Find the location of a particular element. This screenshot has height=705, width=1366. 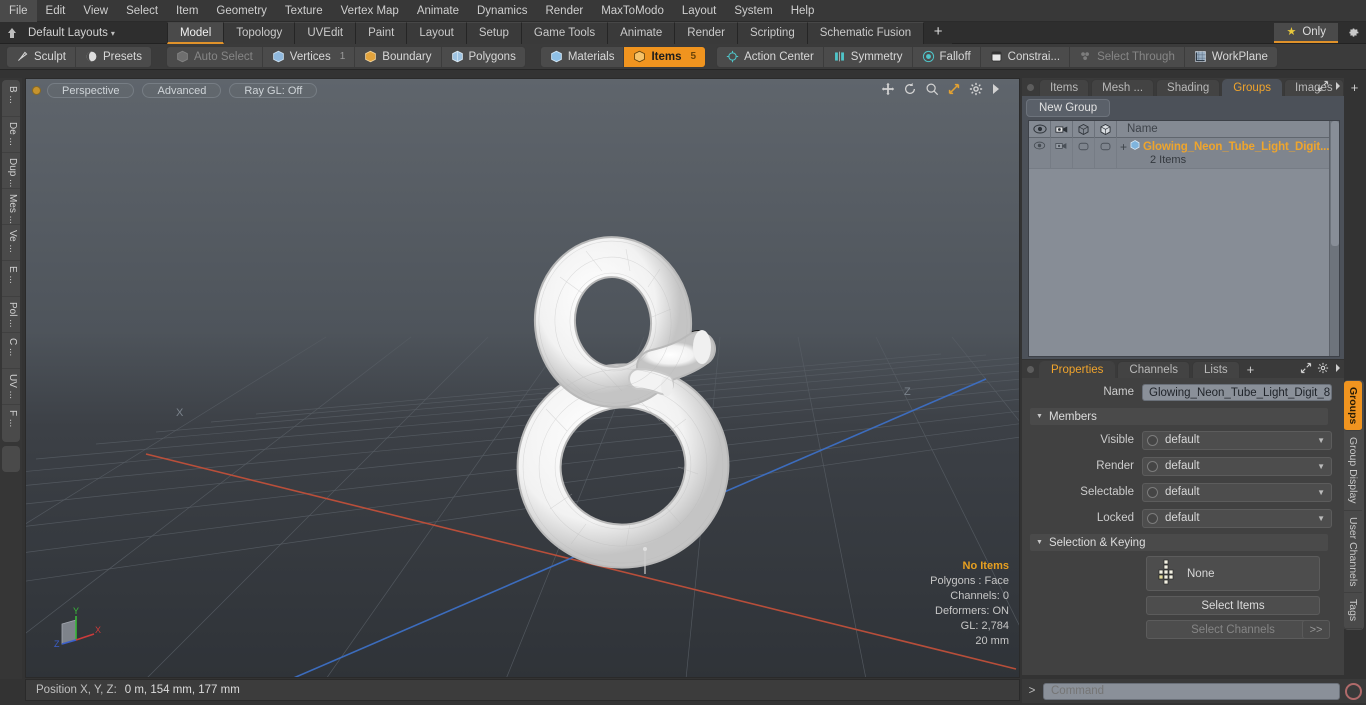

tool-vertices: Vertices 1 is located at coordinates (309, 56).